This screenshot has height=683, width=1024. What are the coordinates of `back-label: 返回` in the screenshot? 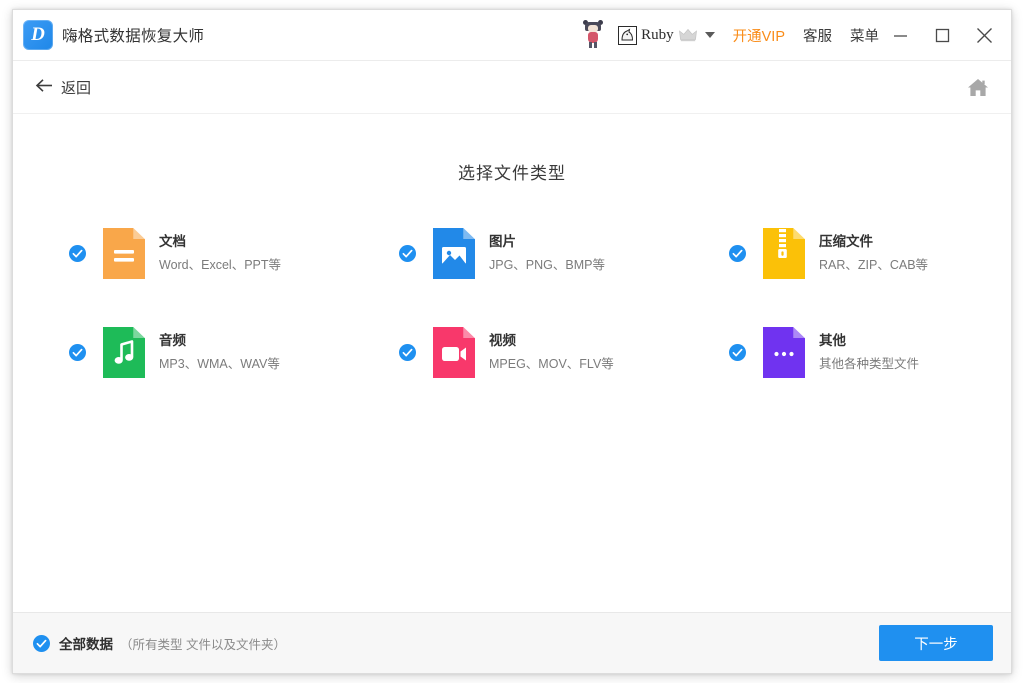 It's located at (76, 88).